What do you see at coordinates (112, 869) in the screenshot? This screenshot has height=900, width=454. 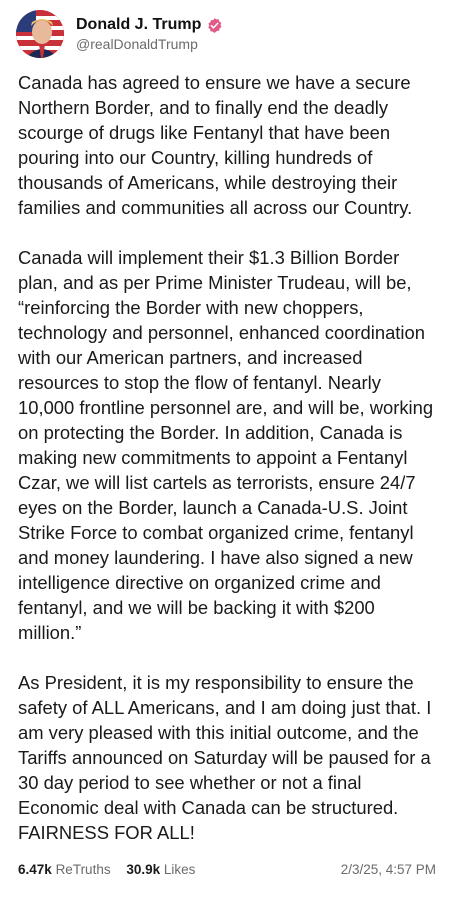 I see `post-stats: 6.47k ReTruths 30.9k Likes` at bounding box center [112, 869].